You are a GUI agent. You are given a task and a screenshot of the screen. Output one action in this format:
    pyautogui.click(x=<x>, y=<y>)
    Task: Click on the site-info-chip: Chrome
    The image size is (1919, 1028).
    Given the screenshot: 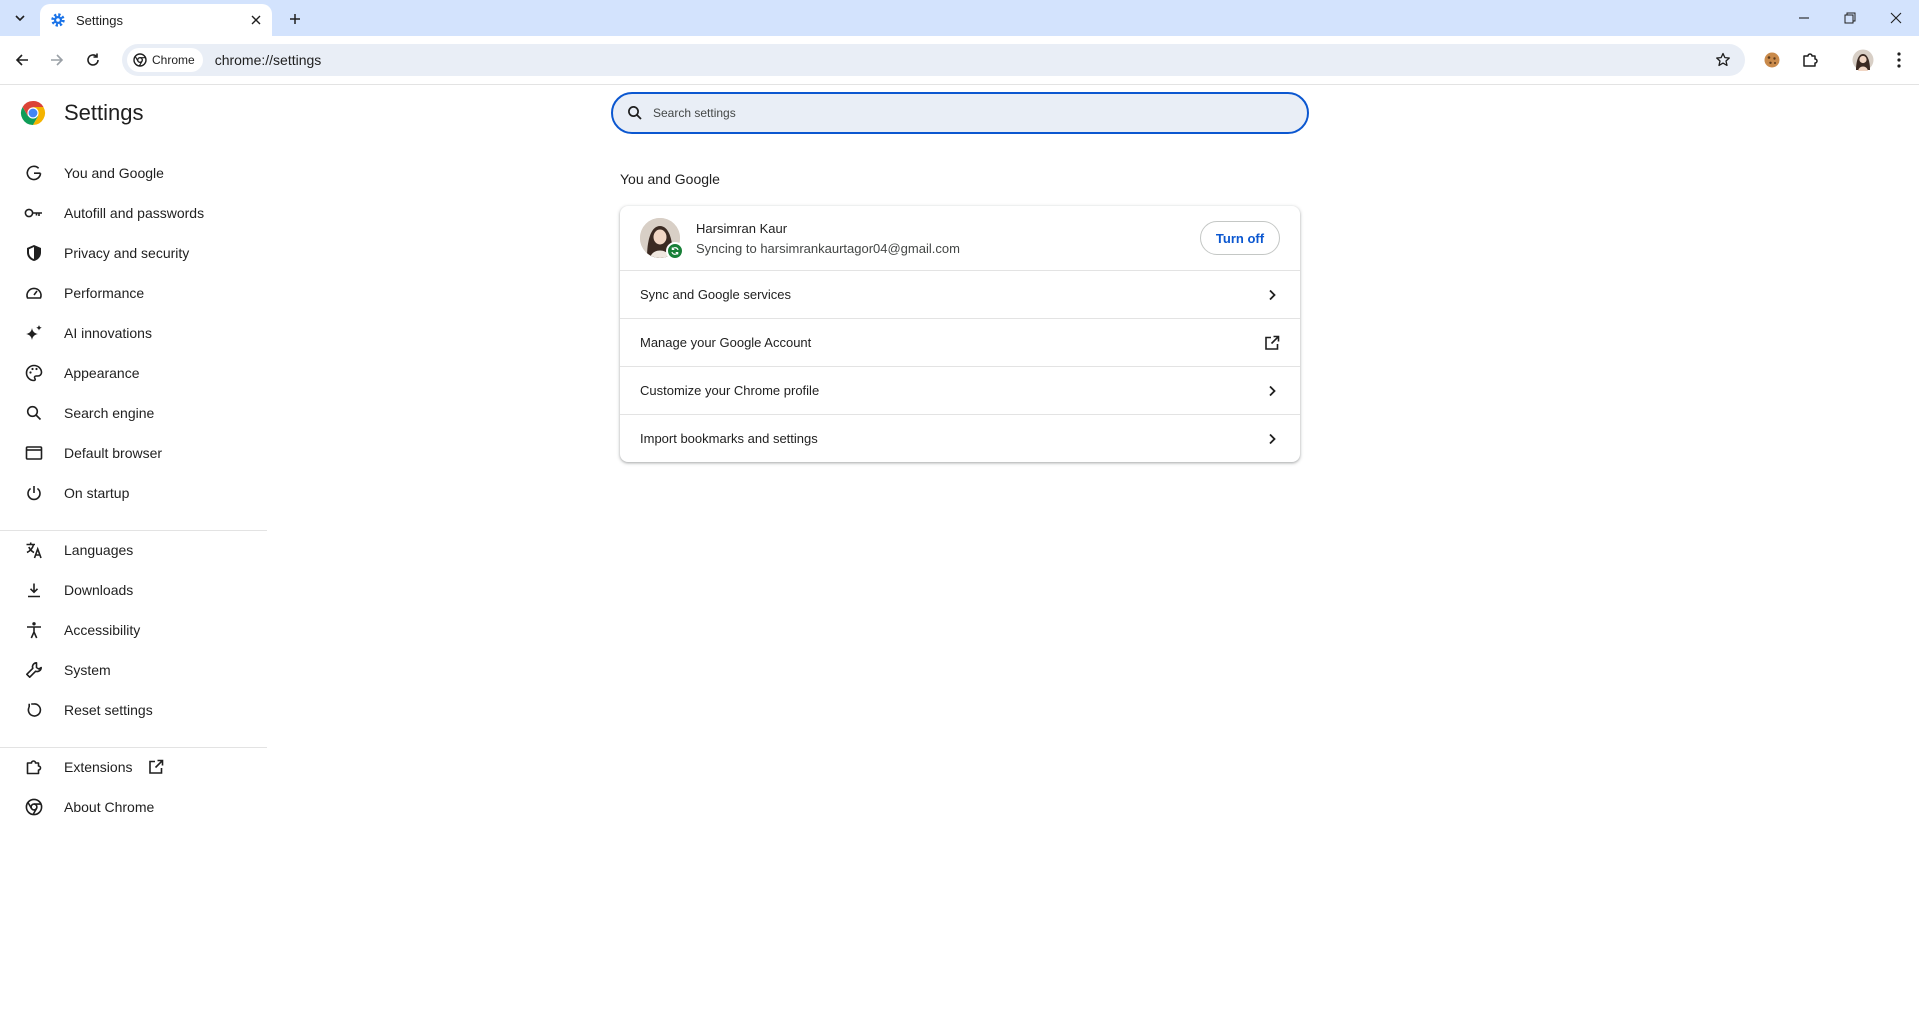 What is the action you would take?
    pyautogui.click(x=165, y=60)
    